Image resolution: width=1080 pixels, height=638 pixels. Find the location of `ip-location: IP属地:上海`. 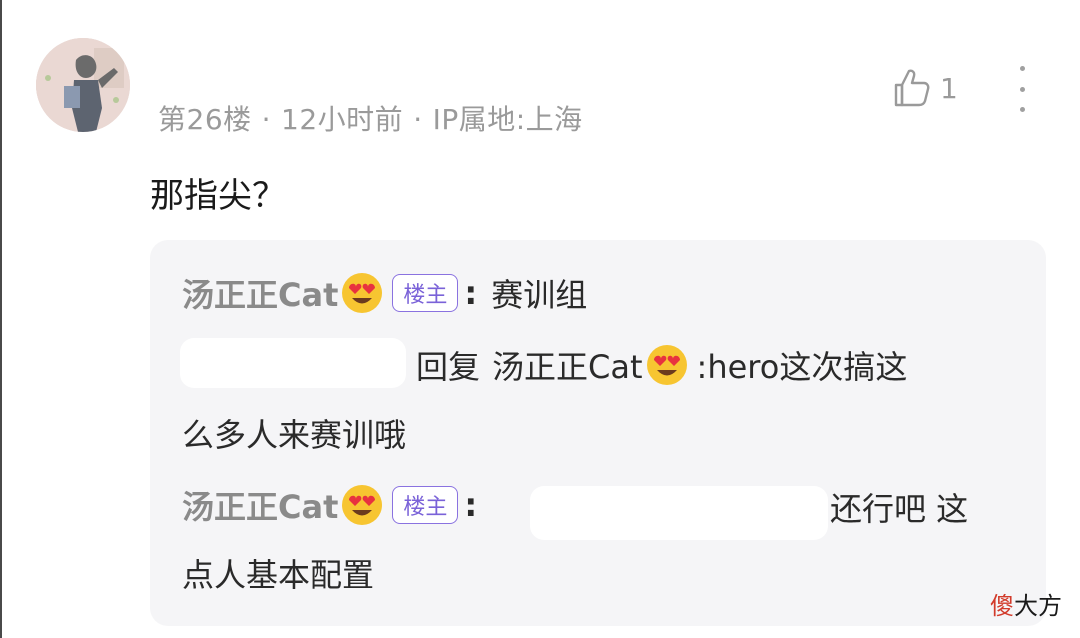

ip-location: IP属地:上海 is located at coordinates (507, 119).